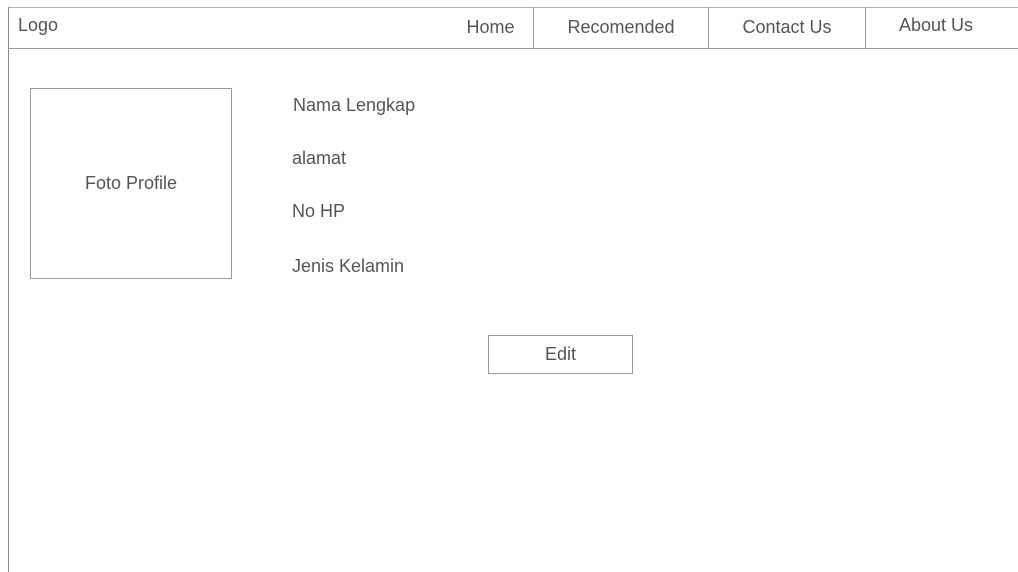  What do you see at coordinates (491, 27) in the screenshot?
I see `nav-home: Home` at bounding box center [491, 27].